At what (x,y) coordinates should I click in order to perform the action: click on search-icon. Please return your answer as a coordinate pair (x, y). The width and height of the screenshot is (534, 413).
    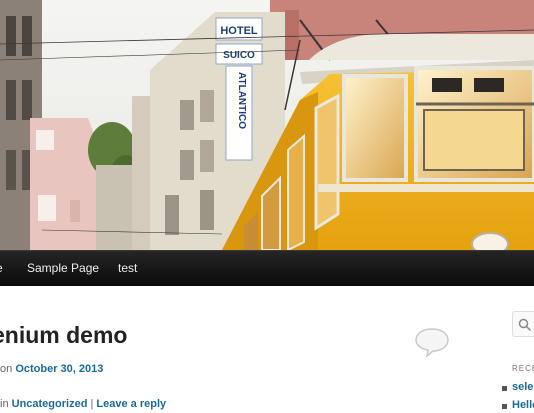
    Looking at the image, I should click on (525, 325).